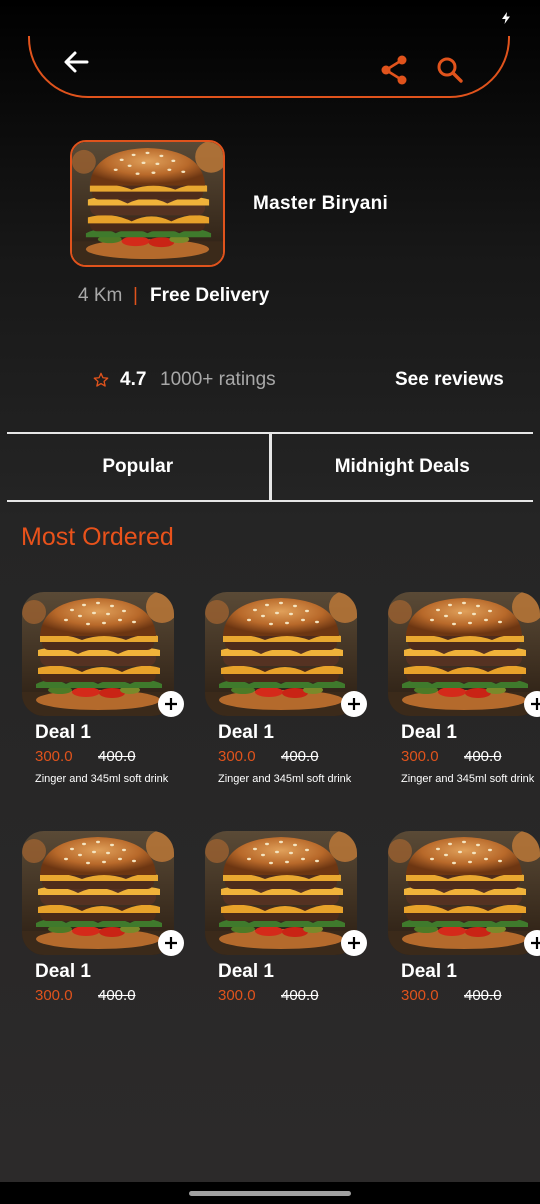  What do you see at coordinates (270, 17) in the screenshot?
I see `status-bar` at bounding box center [270, 17].